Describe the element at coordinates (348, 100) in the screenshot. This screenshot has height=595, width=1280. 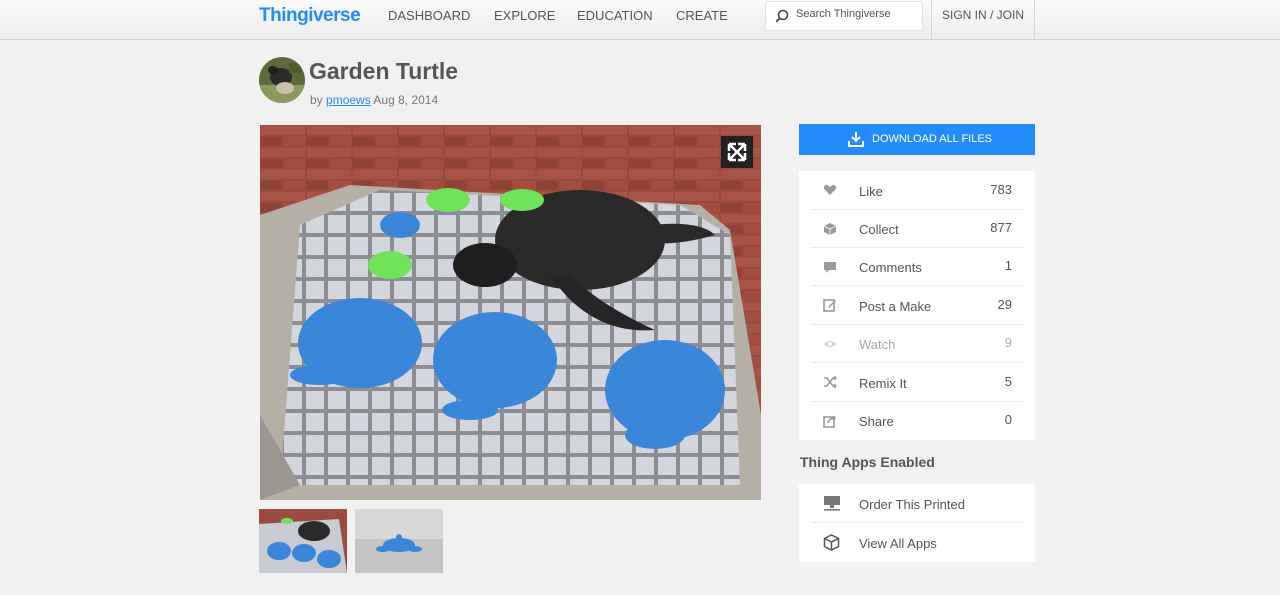
I see `author-link: pmoews` at that location.